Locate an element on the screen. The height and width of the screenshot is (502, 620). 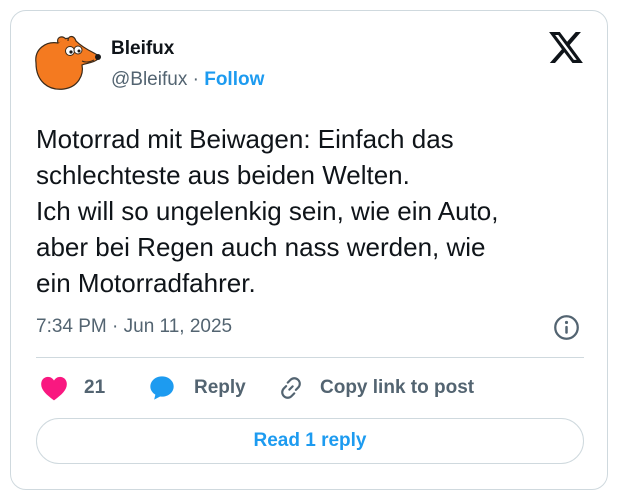
read-replies-button: Read 1 reply is located at coordinates (310, 441).